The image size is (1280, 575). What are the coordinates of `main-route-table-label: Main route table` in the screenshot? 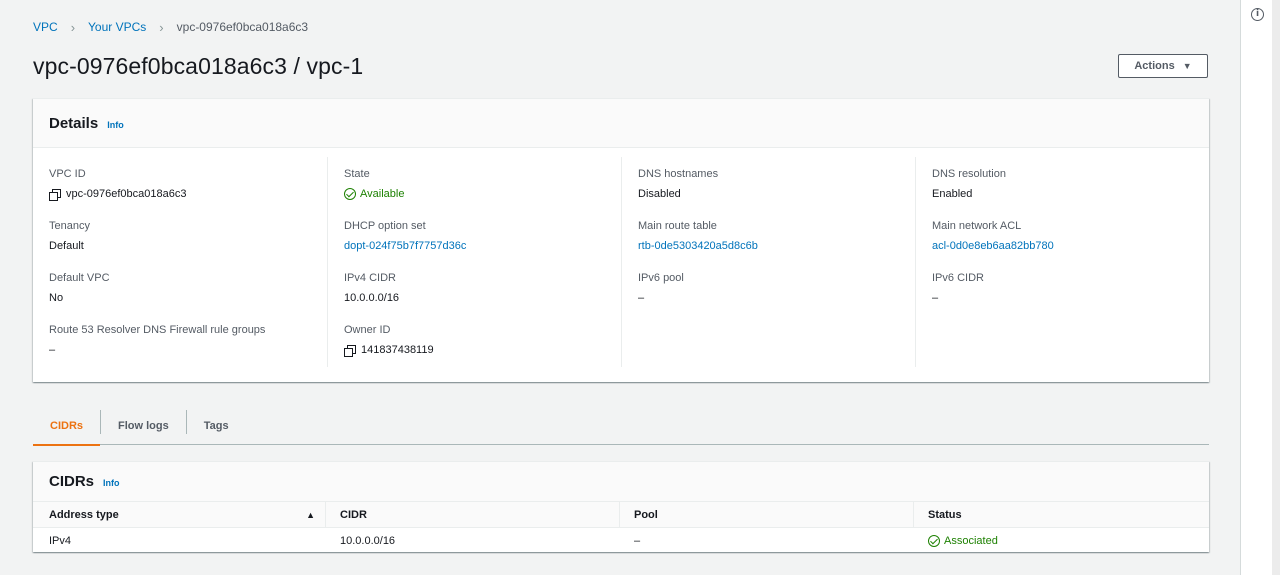 It's located at (677, 226).